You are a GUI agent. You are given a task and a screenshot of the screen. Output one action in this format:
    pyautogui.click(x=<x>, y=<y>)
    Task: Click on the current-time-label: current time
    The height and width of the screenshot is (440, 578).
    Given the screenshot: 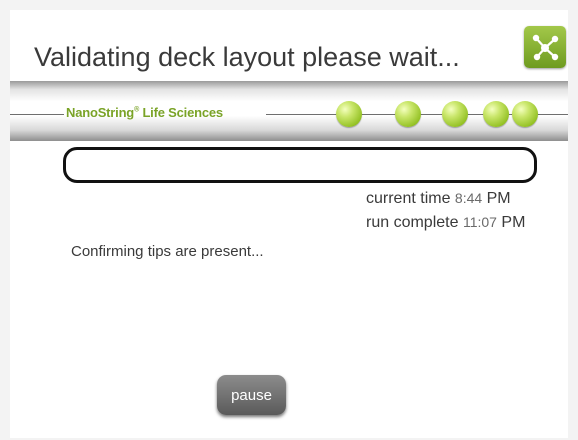 What is the action you would take?
    pyautogui.click(x=408, y=198)
    